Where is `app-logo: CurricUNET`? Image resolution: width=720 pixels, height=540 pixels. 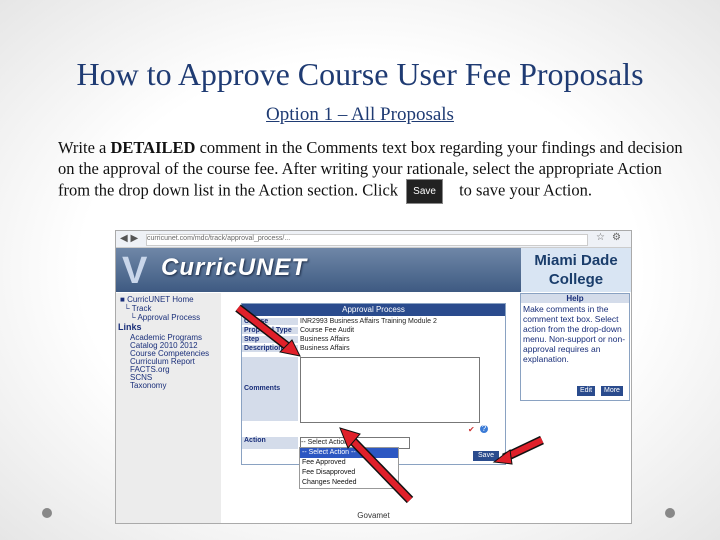
app-logo: CurricUNET is located at coordinates (234, 267).